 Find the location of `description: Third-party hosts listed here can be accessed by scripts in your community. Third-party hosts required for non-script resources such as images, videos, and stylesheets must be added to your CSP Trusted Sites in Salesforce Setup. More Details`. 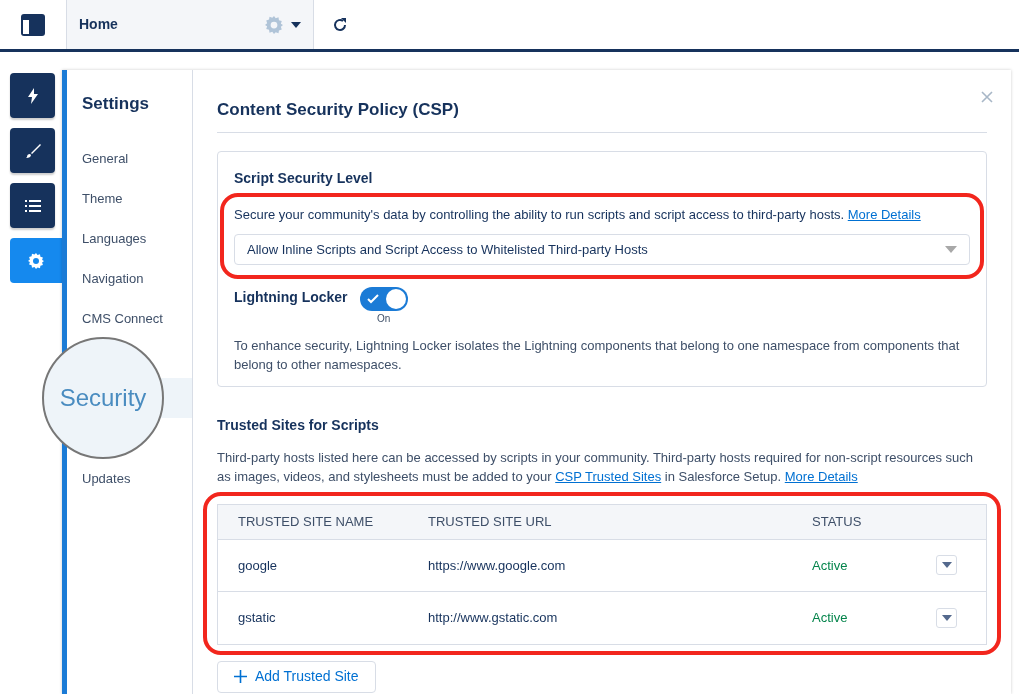

description: Third-party hosts listed here can be accessed by scripts in your community. Third-party hosts required for non-script resources such as images, videos, and stylesheets must be added to your CSP Trusted Sites in Salesforce Setup. More Details is located at coordinates (595, 467).